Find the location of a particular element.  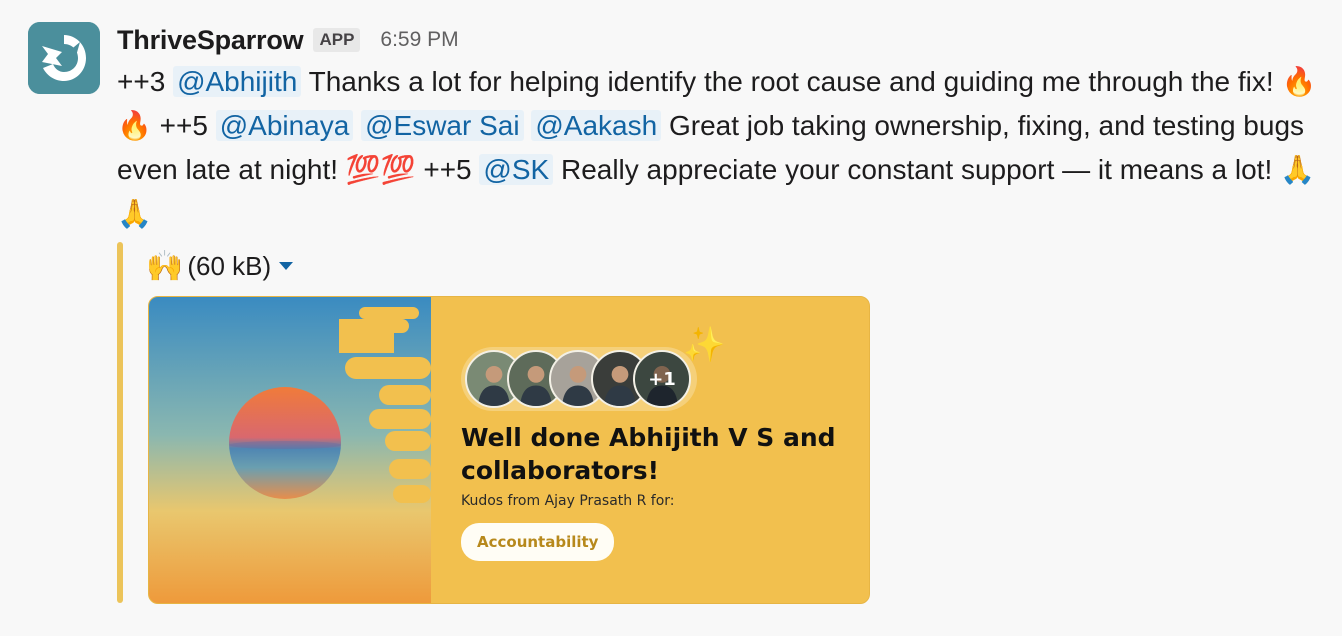

sparrow-logo-icon is located at coordinates (64, 58).